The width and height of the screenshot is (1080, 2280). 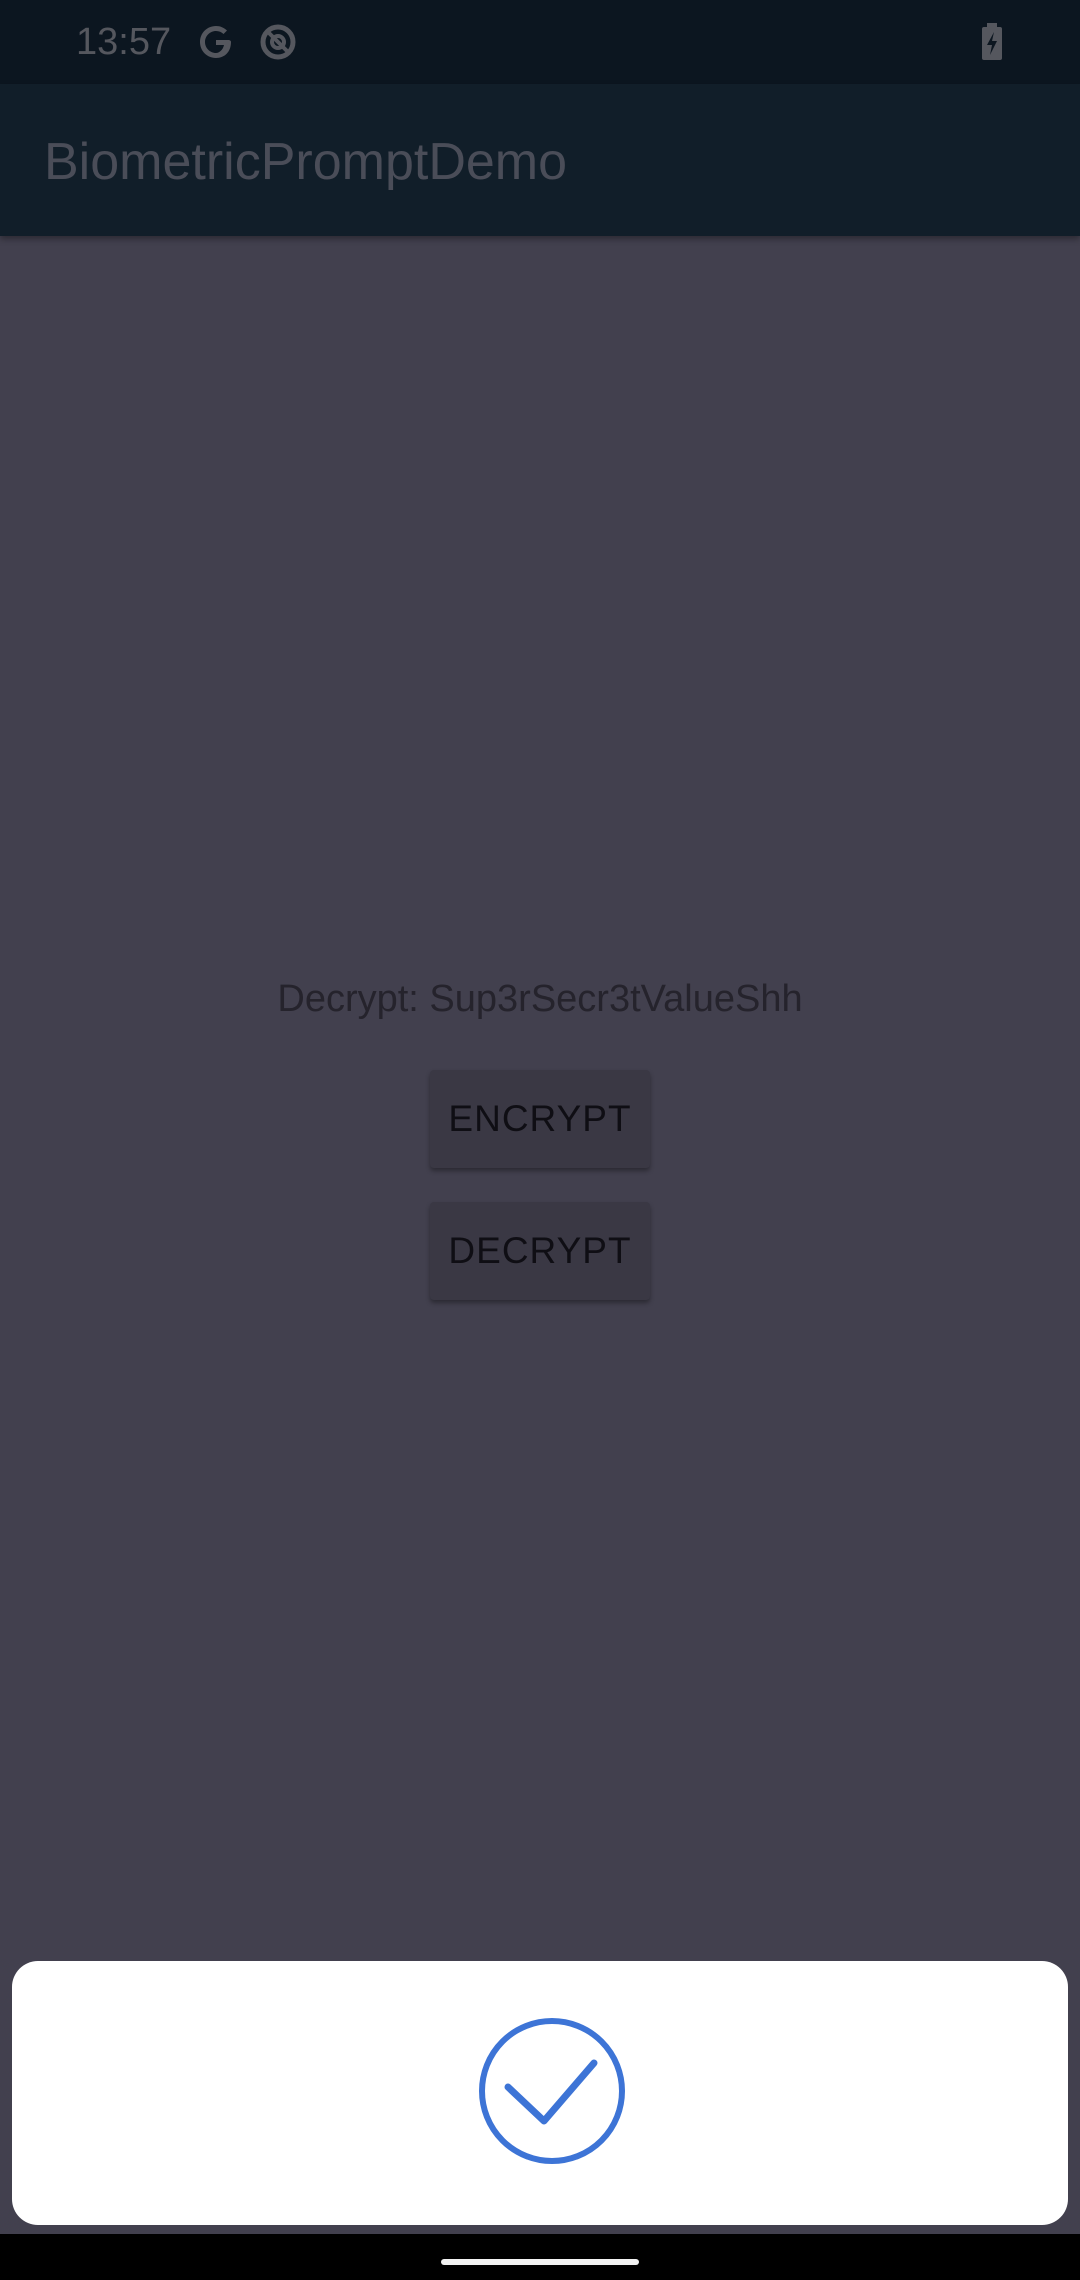 What do you see at coordinates (992, 42) in the screenshot?
I see `battery-charging-icon` at bounding box center [992, 42].